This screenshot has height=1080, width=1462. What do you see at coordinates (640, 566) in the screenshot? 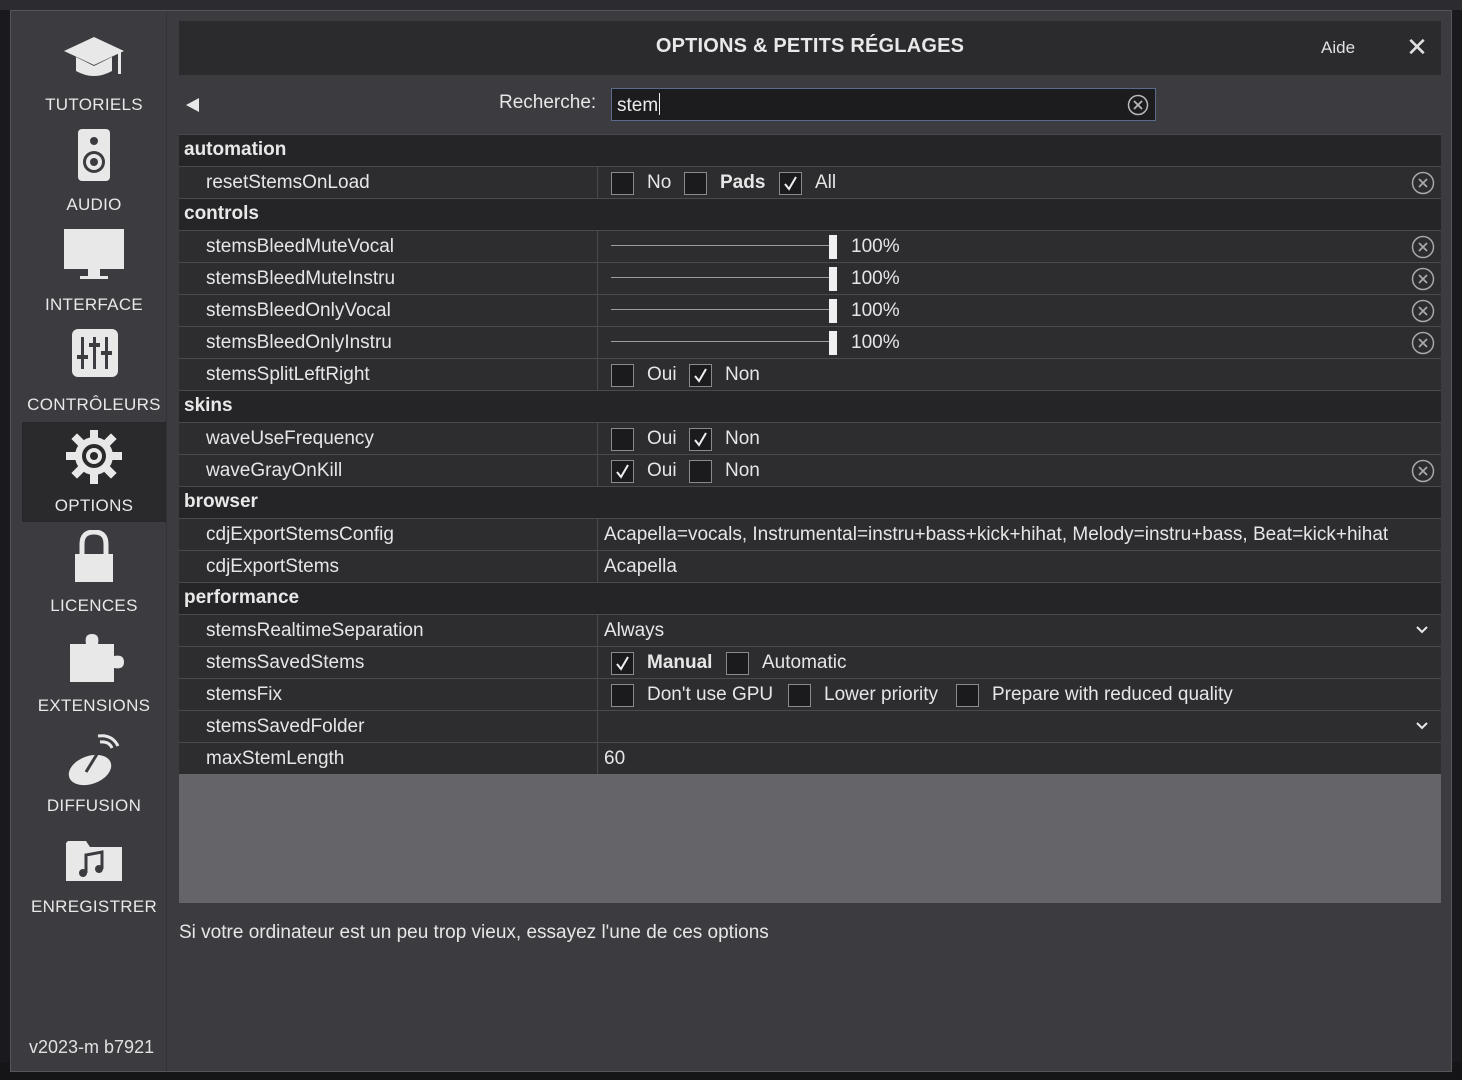
I see `option-value: Acapella` at bounding box center [640, 566].